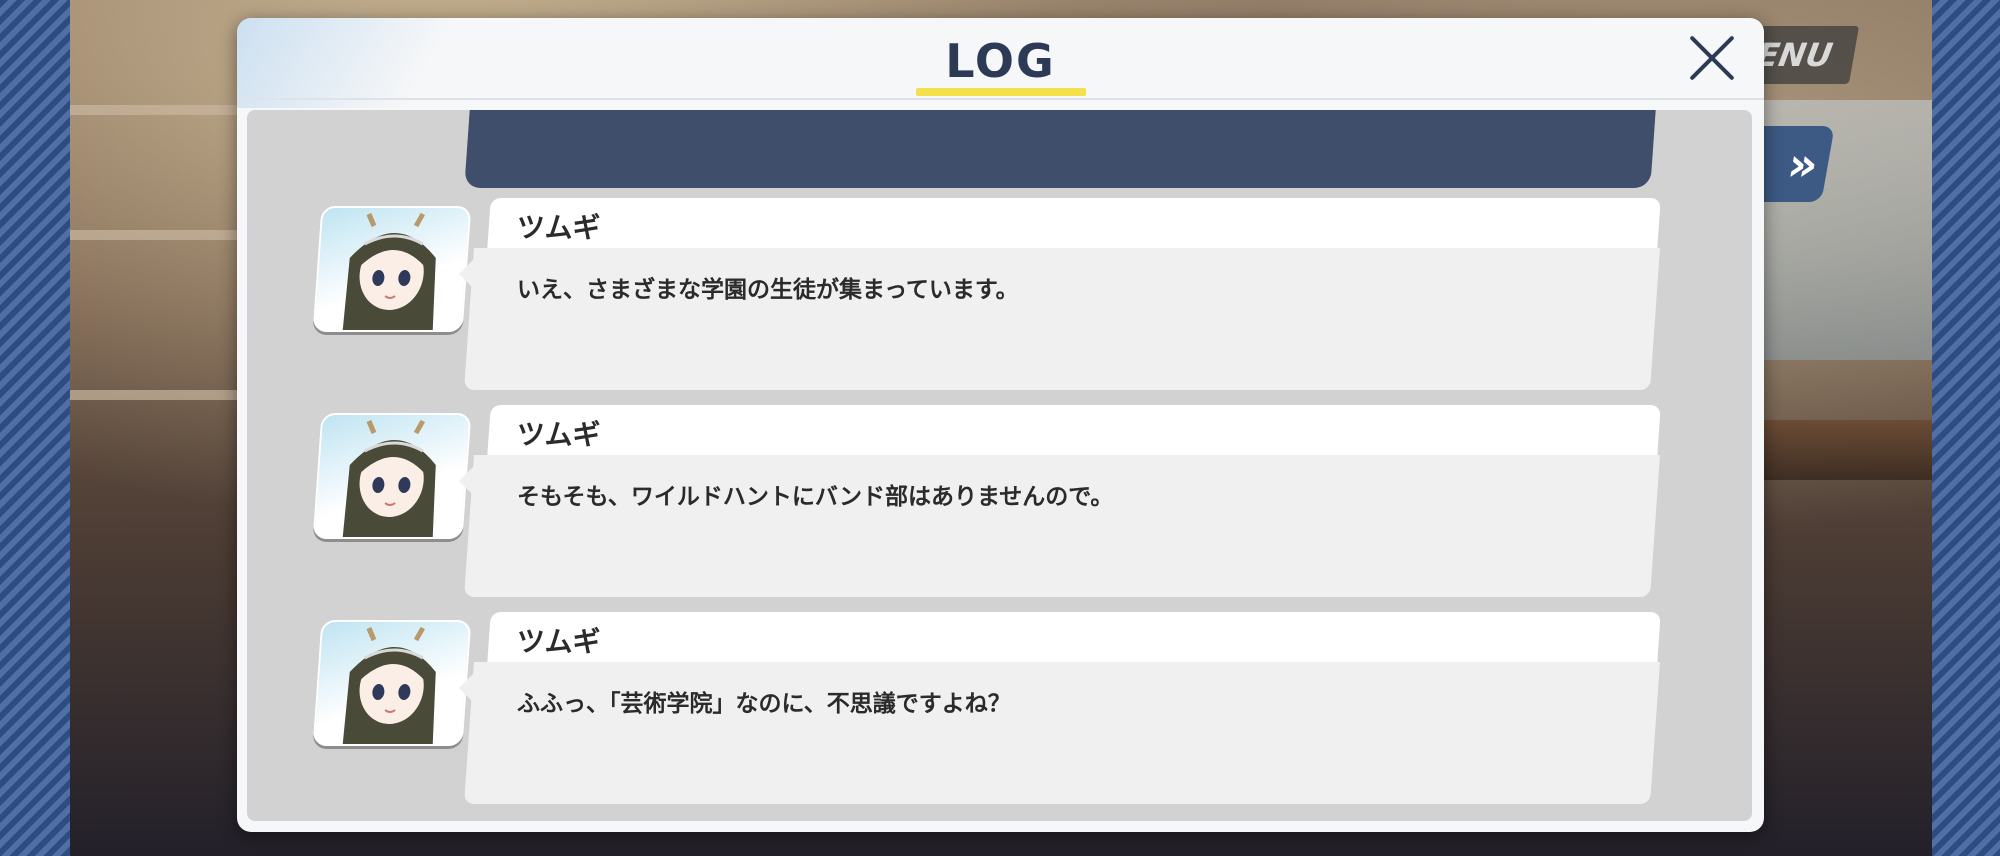 The width and height of the screenshot is (2000, 856). I want to click on dialogue-text: いえ、さまざまな学園の生徒が集まっています。, so click(768, 290).